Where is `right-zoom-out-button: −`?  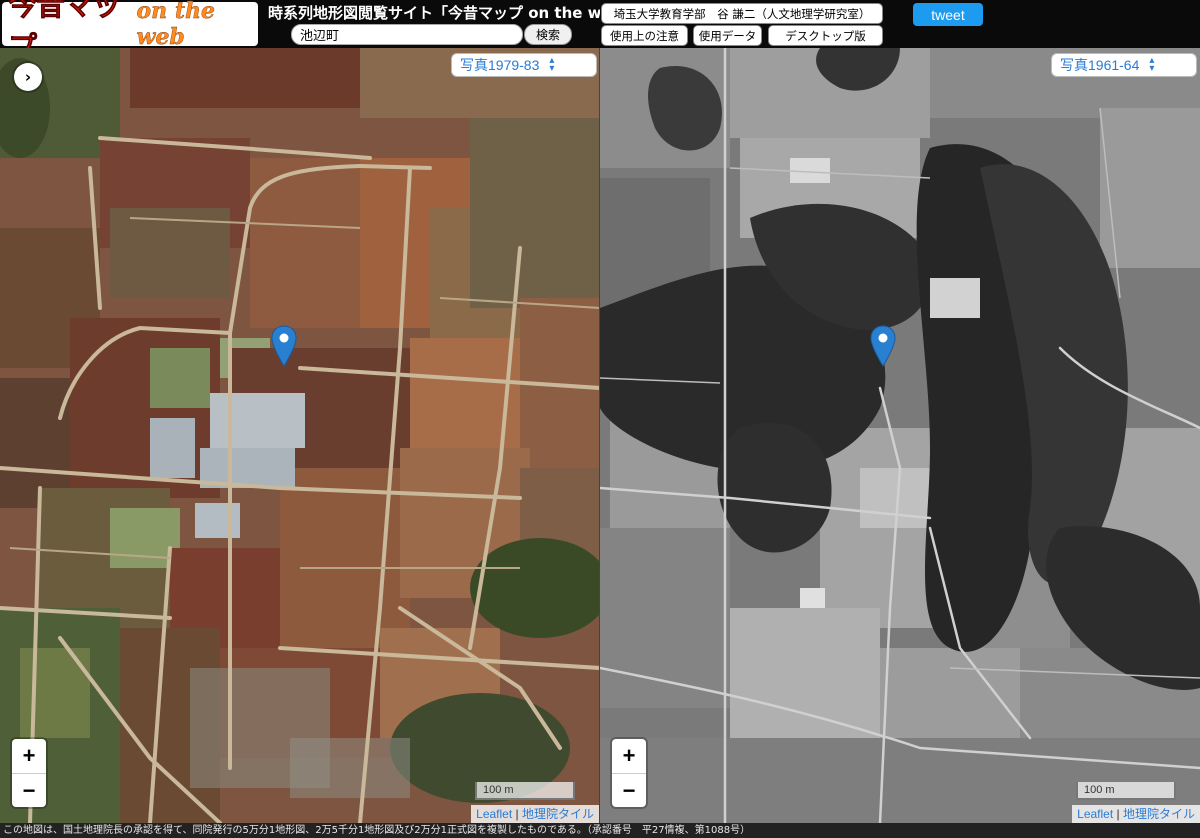 right-zoom-out-button: − is located at coordinates (629, 790).